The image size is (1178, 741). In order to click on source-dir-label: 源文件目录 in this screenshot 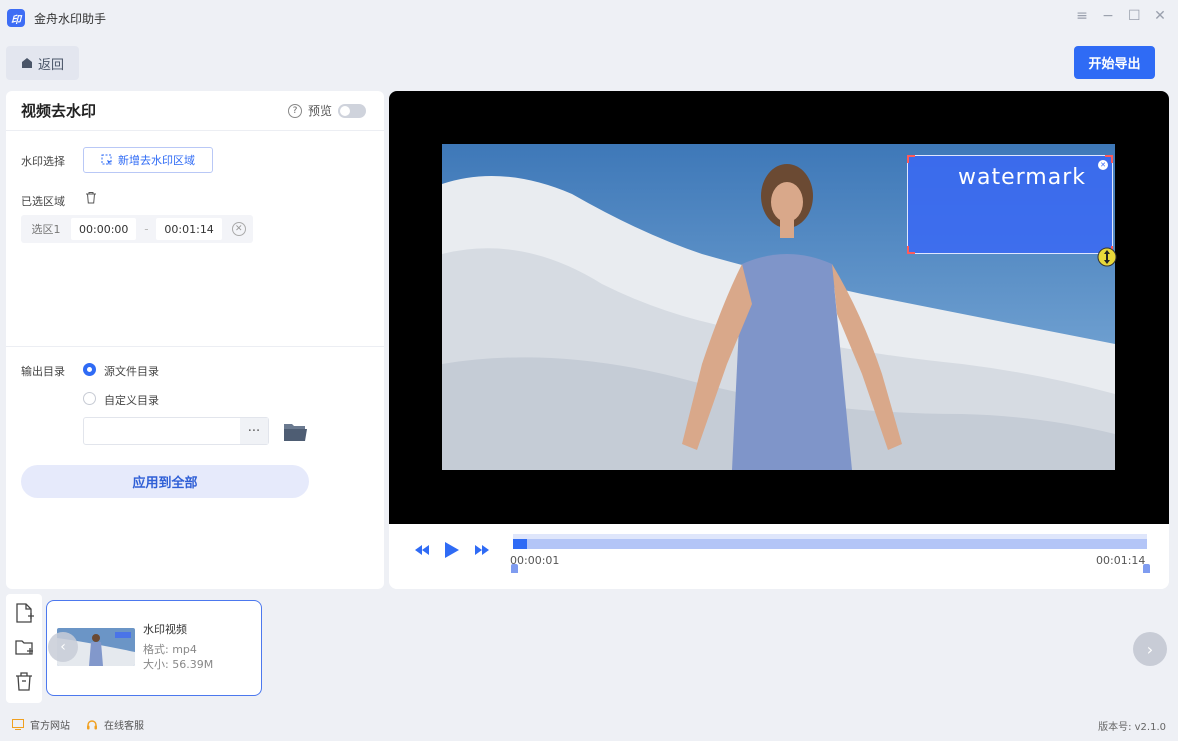, I will do `click(131, 371)`.